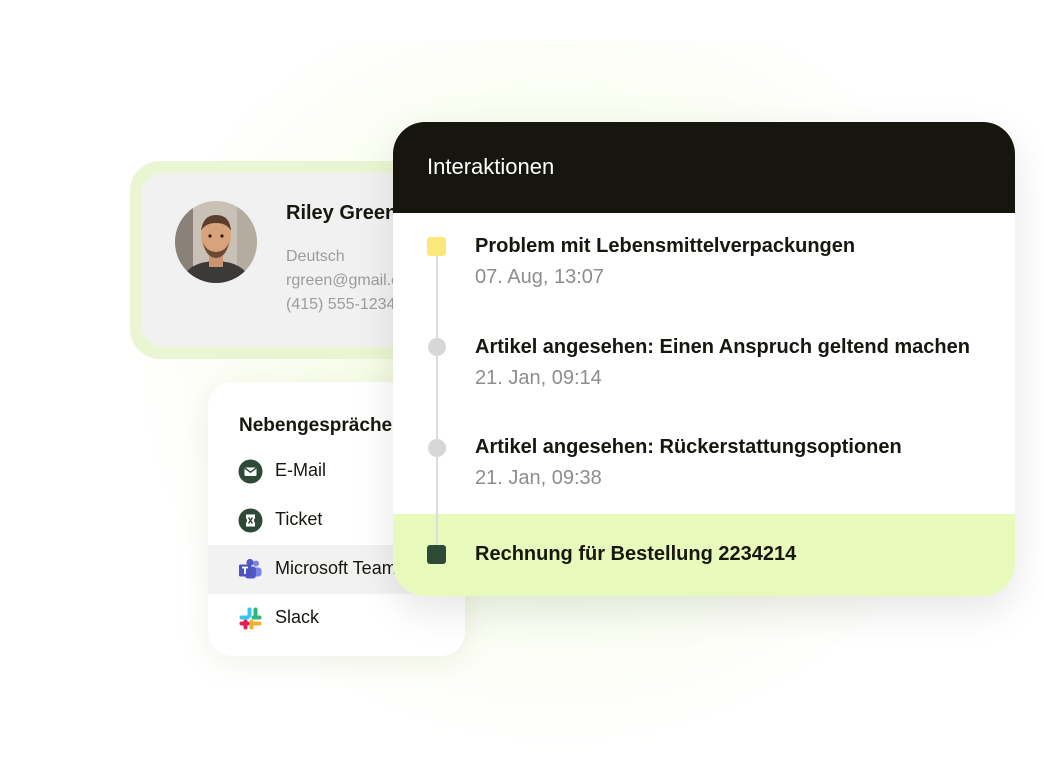 This screenshot has width=1044, height=783. What do you see at coordinates (250, 618) in the screenshot?
I see `slack-icon` at bounding box center [250, 618].